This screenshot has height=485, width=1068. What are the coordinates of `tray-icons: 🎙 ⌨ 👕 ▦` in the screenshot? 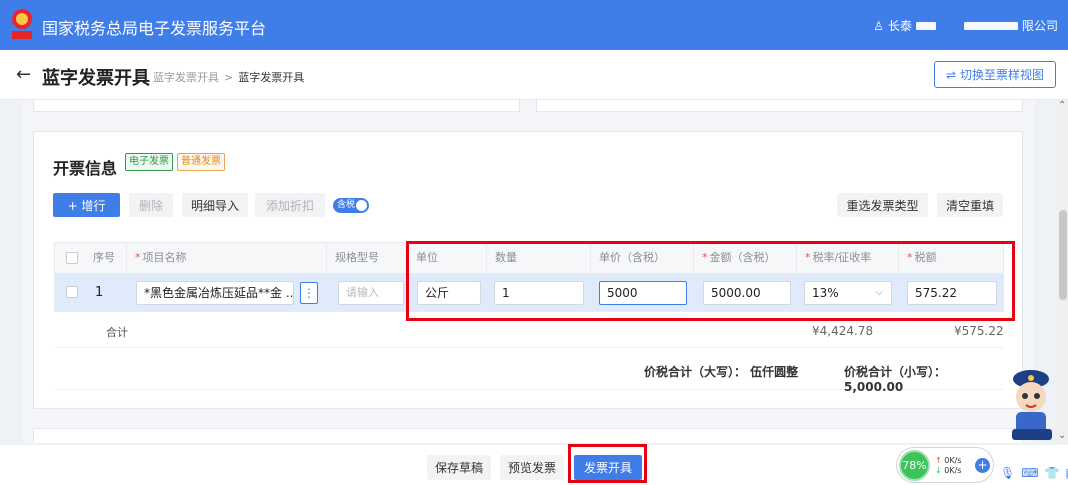 It's located at (1034, 473).